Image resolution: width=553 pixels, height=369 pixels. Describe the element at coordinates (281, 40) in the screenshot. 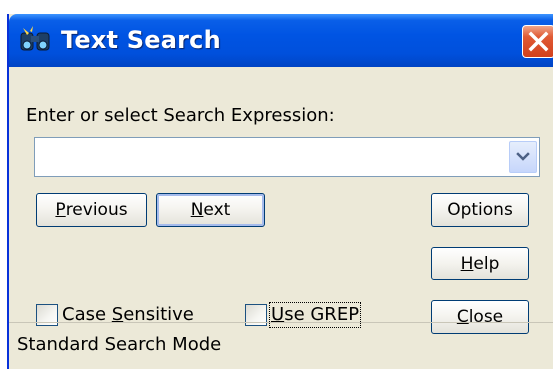

I see `title-bar: Text Search` at that location.